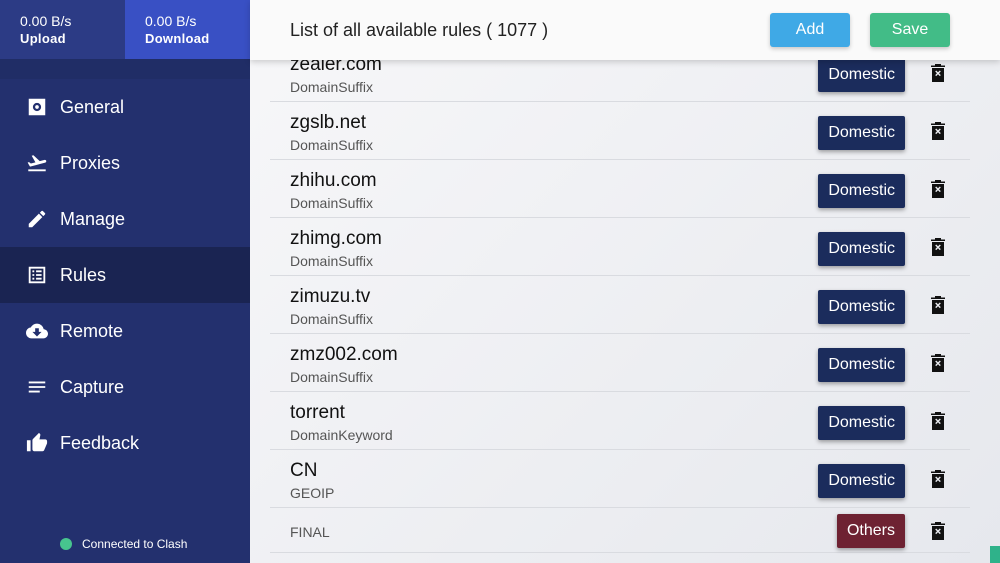 This screenshot has width=1000, height=563. What do you see at coordinates (910, 30) in the screenshot?
I see `save-button: Save` at bounding box center [910, 30].